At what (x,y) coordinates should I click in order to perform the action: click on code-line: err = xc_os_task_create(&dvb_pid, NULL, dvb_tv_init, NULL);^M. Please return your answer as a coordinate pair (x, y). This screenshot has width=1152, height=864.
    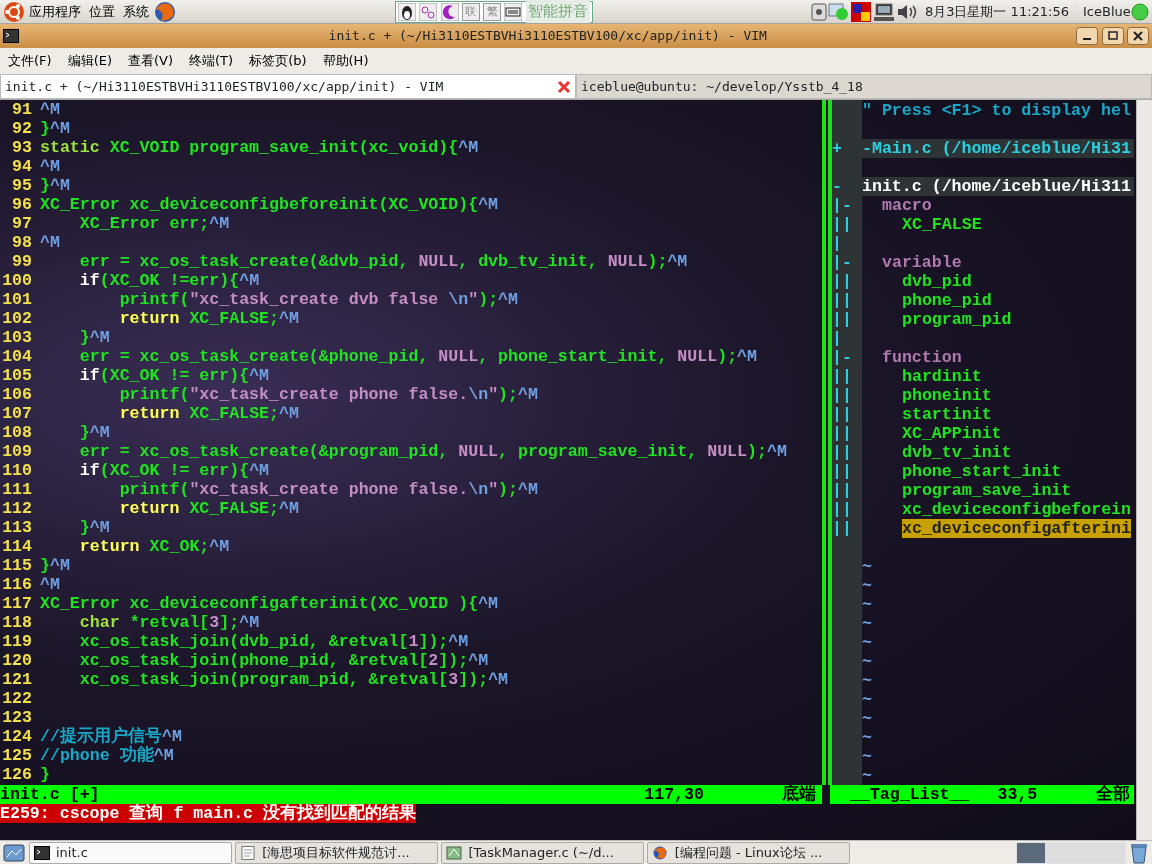
    Looking at the image, I should click on (383, 261).